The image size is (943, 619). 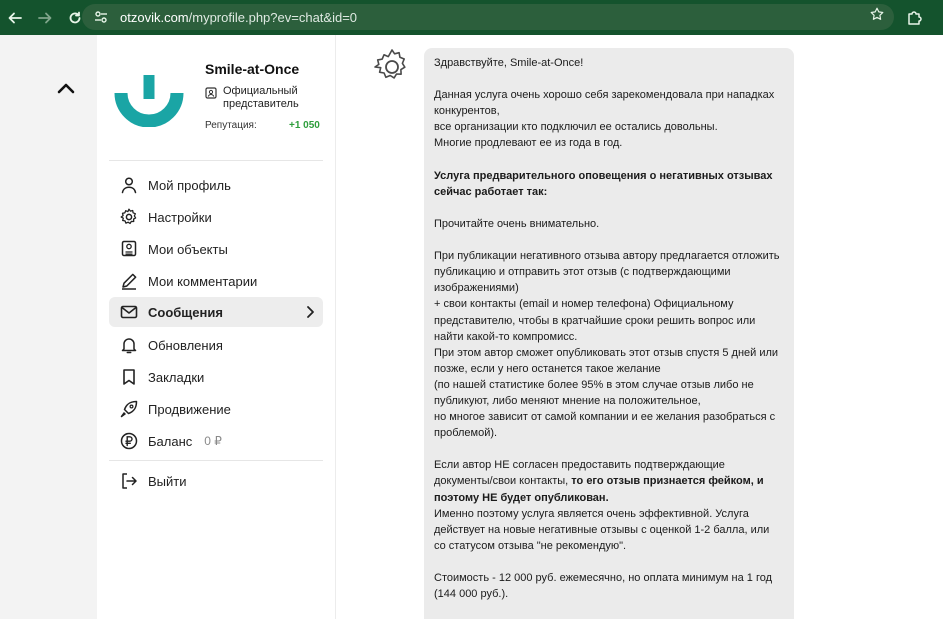 I want to click on sidebar-item-label: Закладки, so click(x=176, y=377).